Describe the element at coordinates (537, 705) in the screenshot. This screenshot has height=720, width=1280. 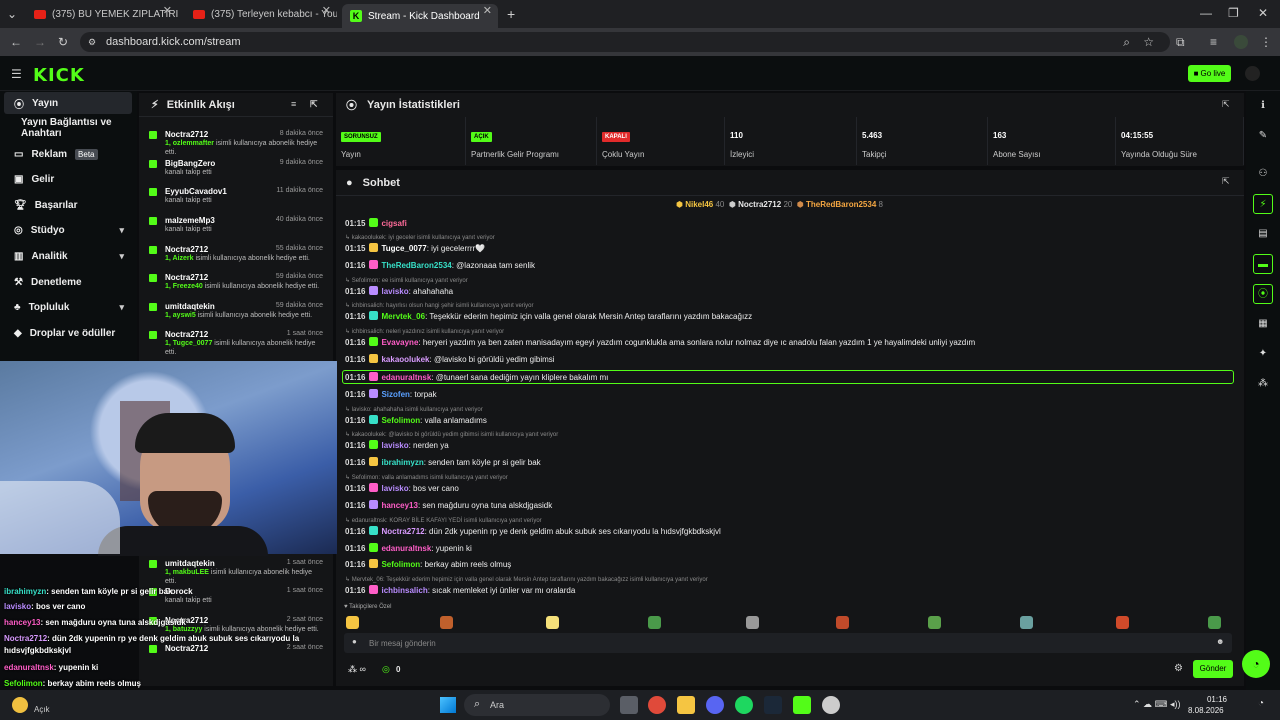
I see `taskbar-search: ⌕ Ara` at that location.